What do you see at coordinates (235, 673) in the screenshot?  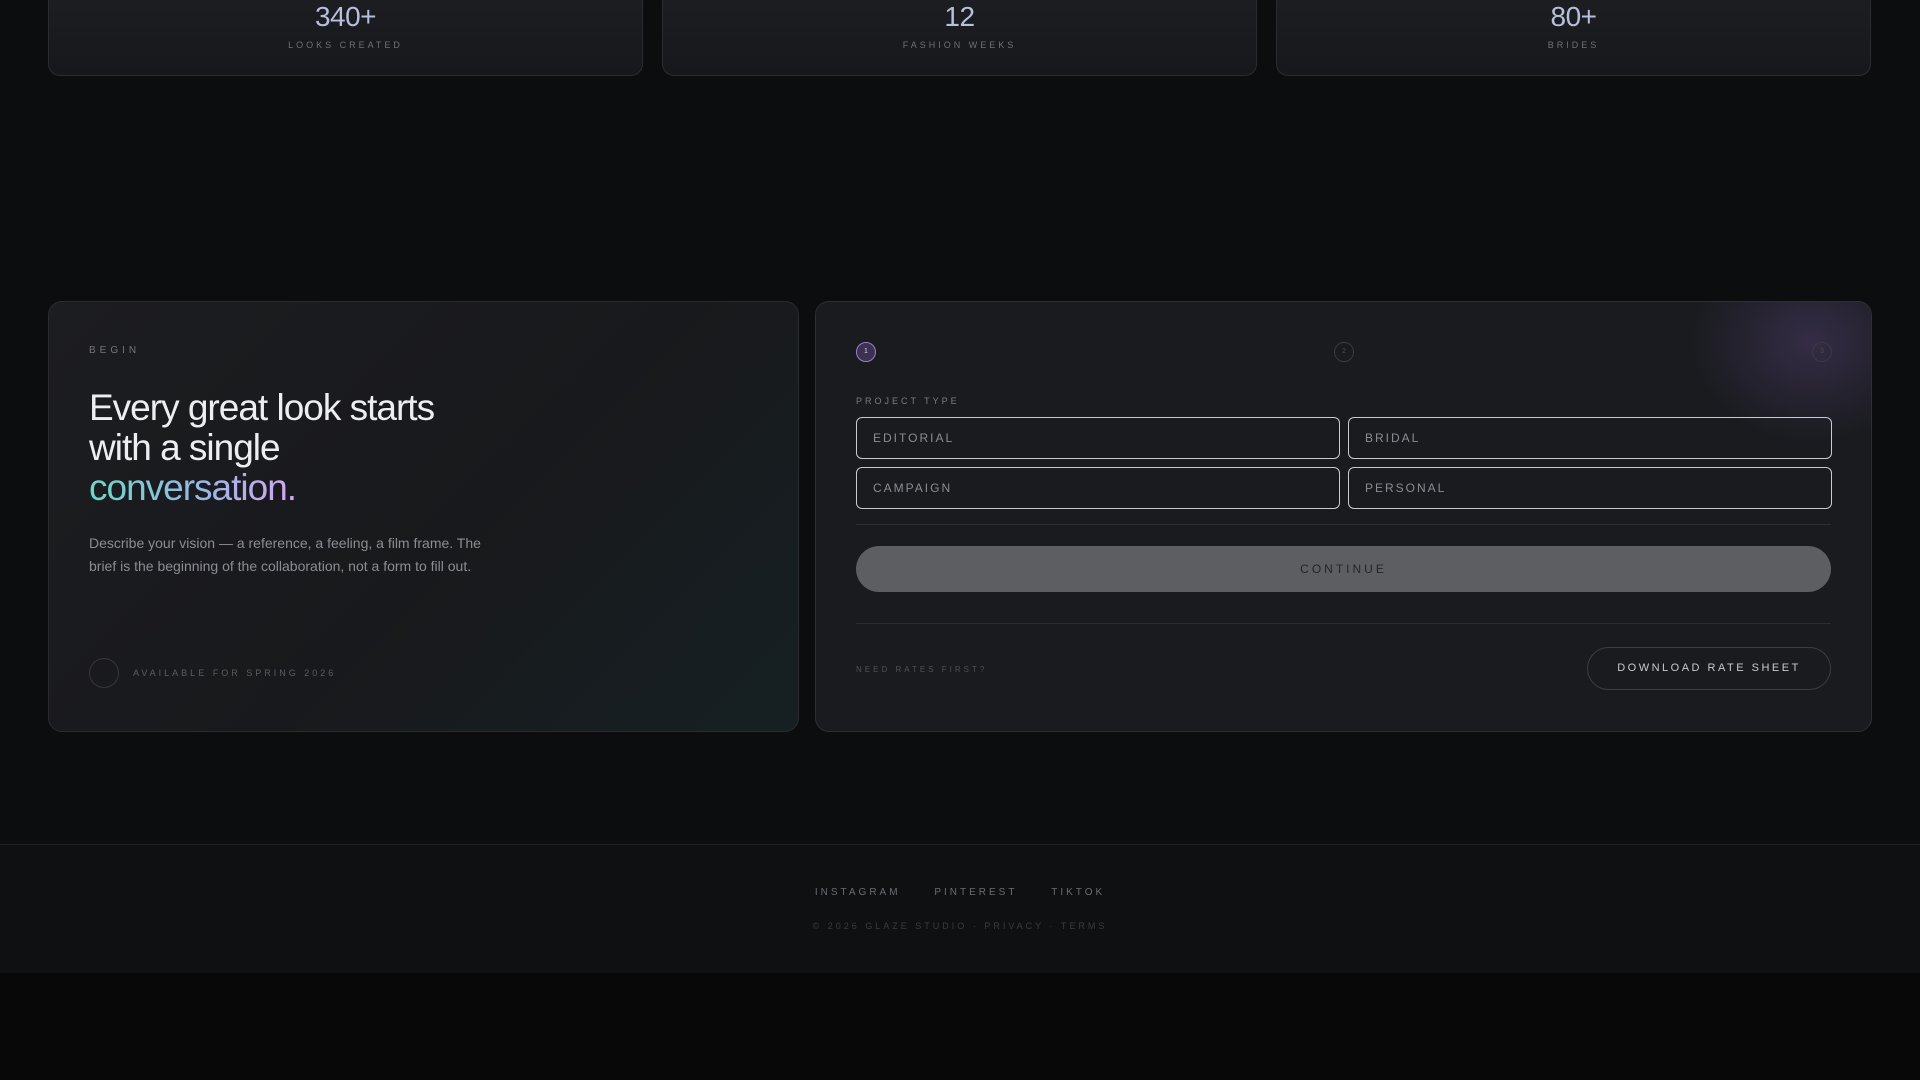 I see `availability-text: AVAILABLE FOR SPRING 2026` at bounding box center [235, 673].